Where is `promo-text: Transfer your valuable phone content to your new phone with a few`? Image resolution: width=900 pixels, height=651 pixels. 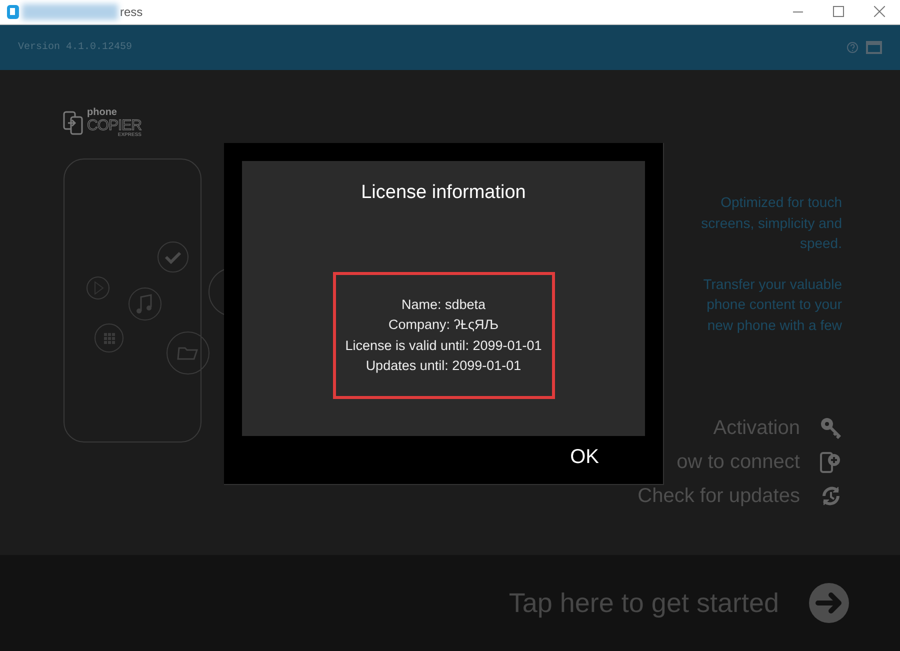
promo-text: Transfer your valuable phone content to your new phone with a few is located at coordinates (772, 304).